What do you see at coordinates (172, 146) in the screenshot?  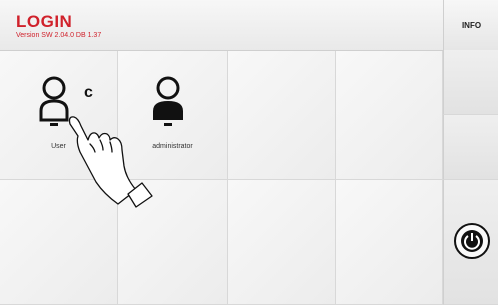 I see `administrator-label: administrator` at bounding box center [172, 146].